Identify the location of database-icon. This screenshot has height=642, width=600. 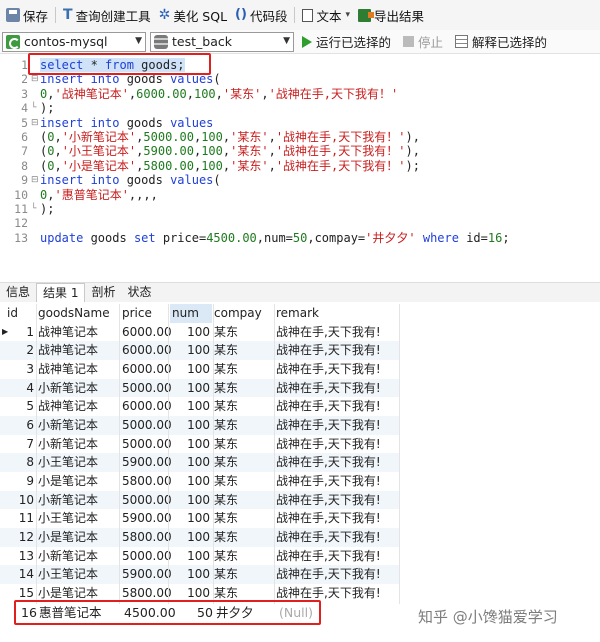
(161, 42).